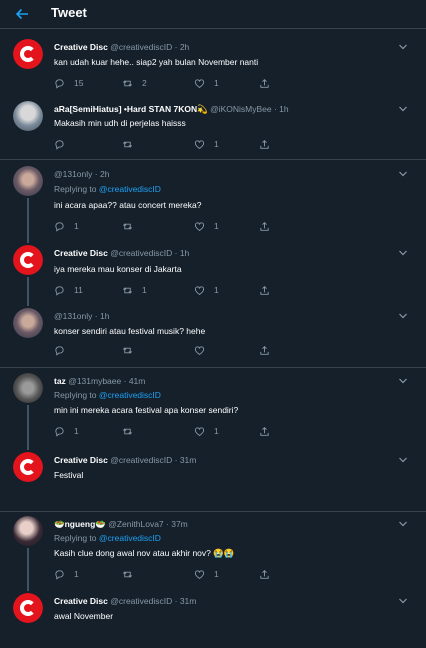 The height and width of the screenshot is (648, 426). I want to click on arrow-left-icon, so click(22, 14).